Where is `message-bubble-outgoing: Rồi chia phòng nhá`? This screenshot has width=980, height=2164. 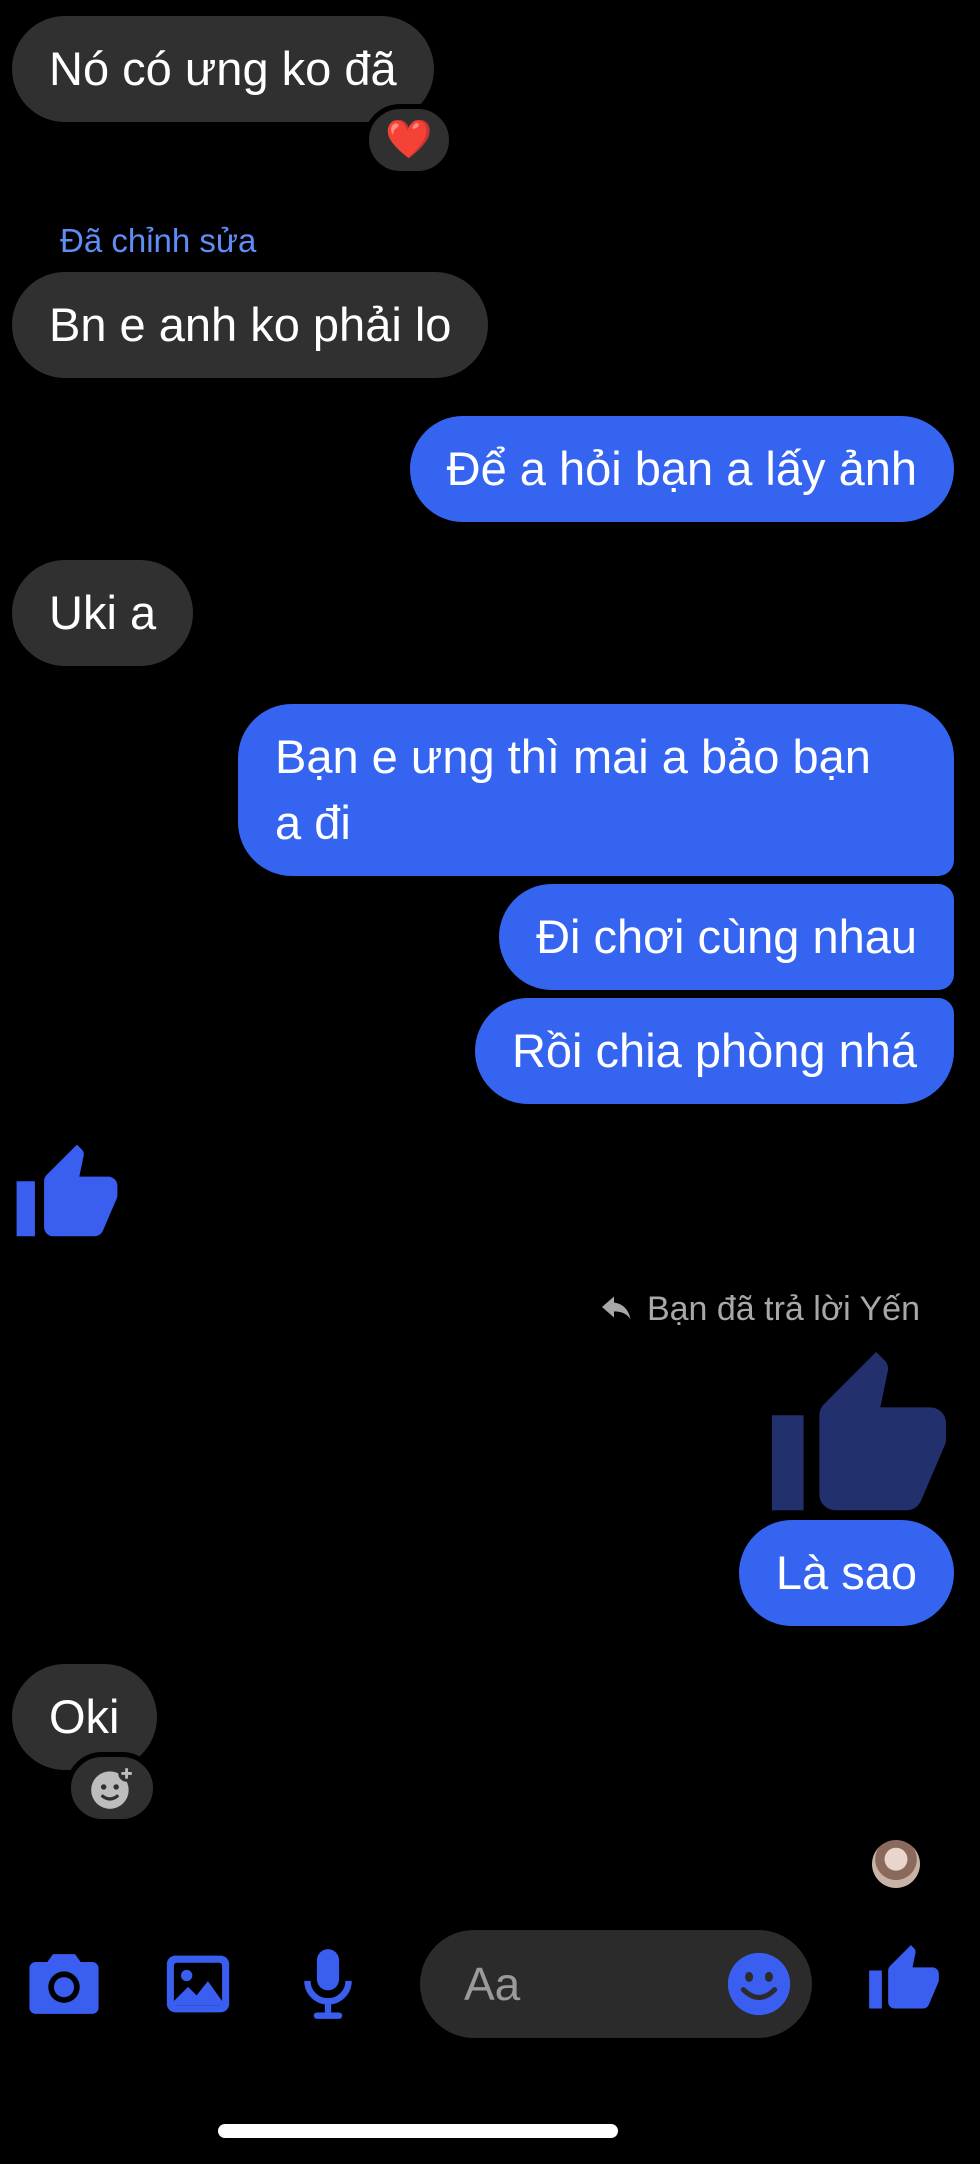
message-bubble-outgoing: Rồi chia phòng nhá is located at coordinates (714, 1051).